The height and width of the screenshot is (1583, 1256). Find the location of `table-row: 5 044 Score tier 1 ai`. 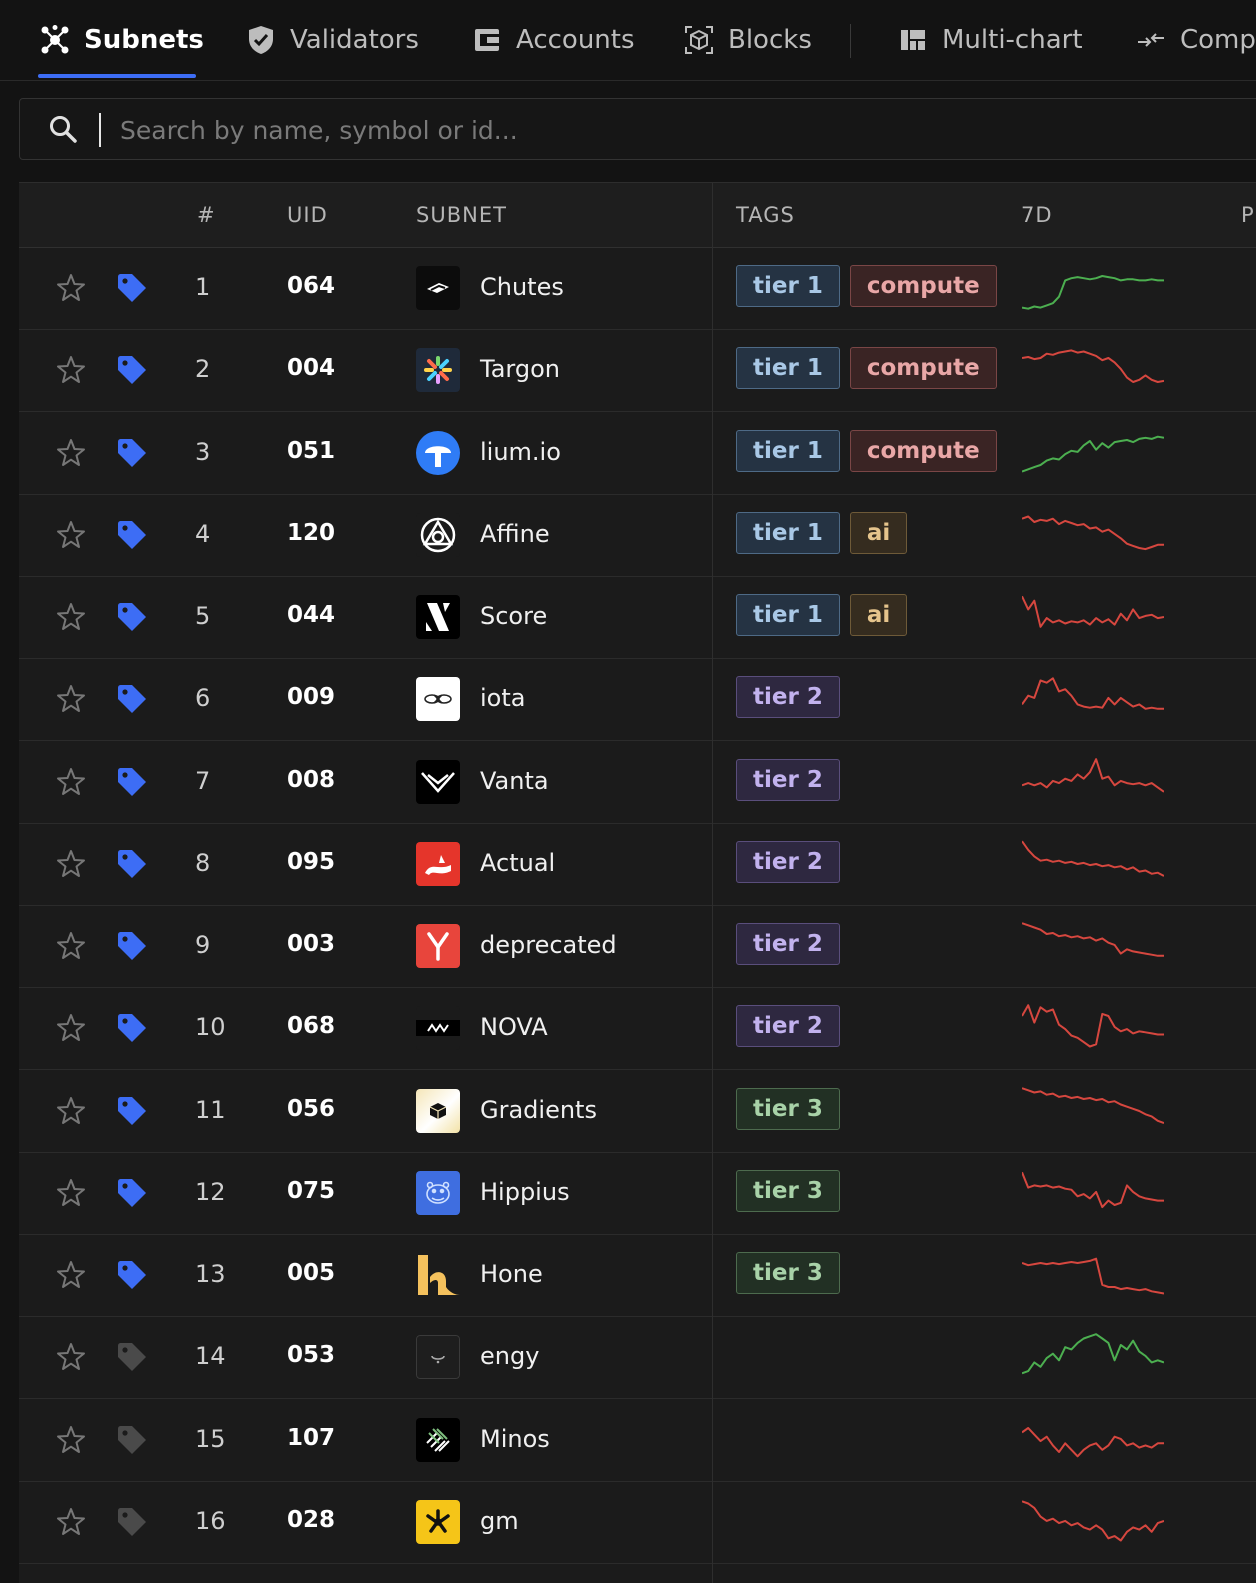

table-row: 5 044 Score tier 1 ai is located at coordinates (637, 617).